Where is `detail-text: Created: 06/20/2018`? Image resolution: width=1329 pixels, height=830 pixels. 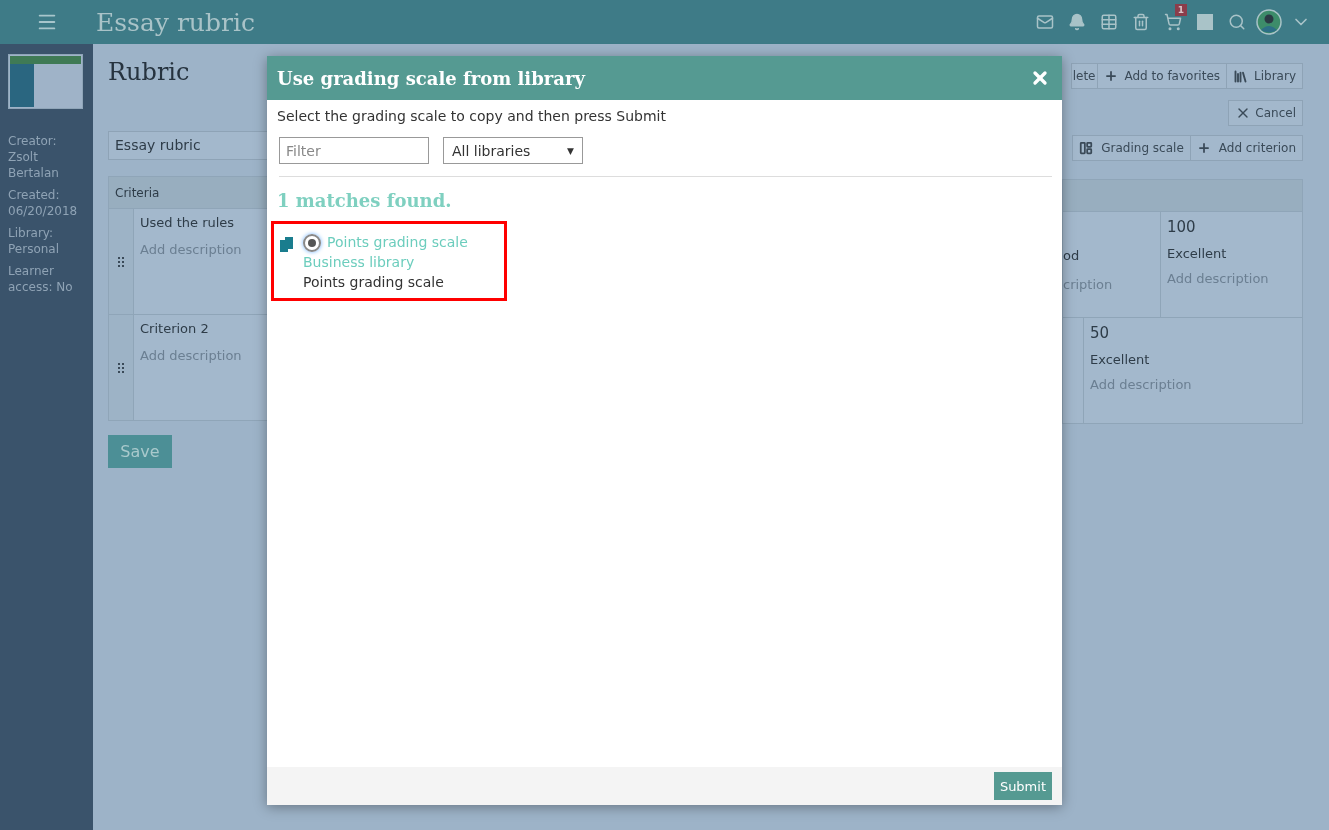
detail-text: Created: 06/20/2018 is located at coordinates (43, 203).